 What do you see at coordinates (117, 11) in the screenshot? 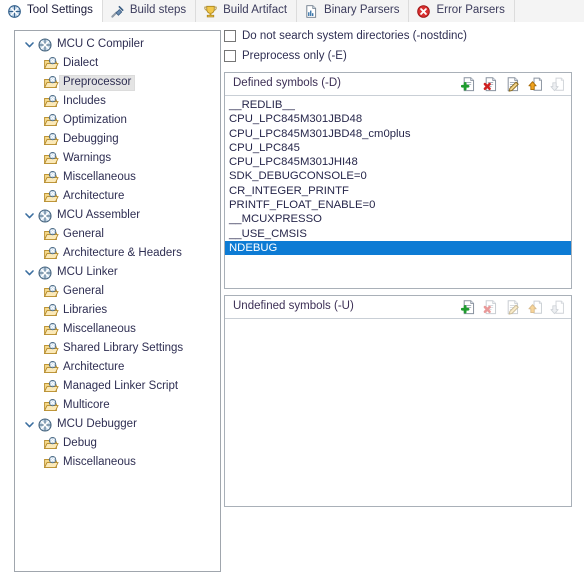
I see `build-steps-icon` at bounding box center [117, 11].